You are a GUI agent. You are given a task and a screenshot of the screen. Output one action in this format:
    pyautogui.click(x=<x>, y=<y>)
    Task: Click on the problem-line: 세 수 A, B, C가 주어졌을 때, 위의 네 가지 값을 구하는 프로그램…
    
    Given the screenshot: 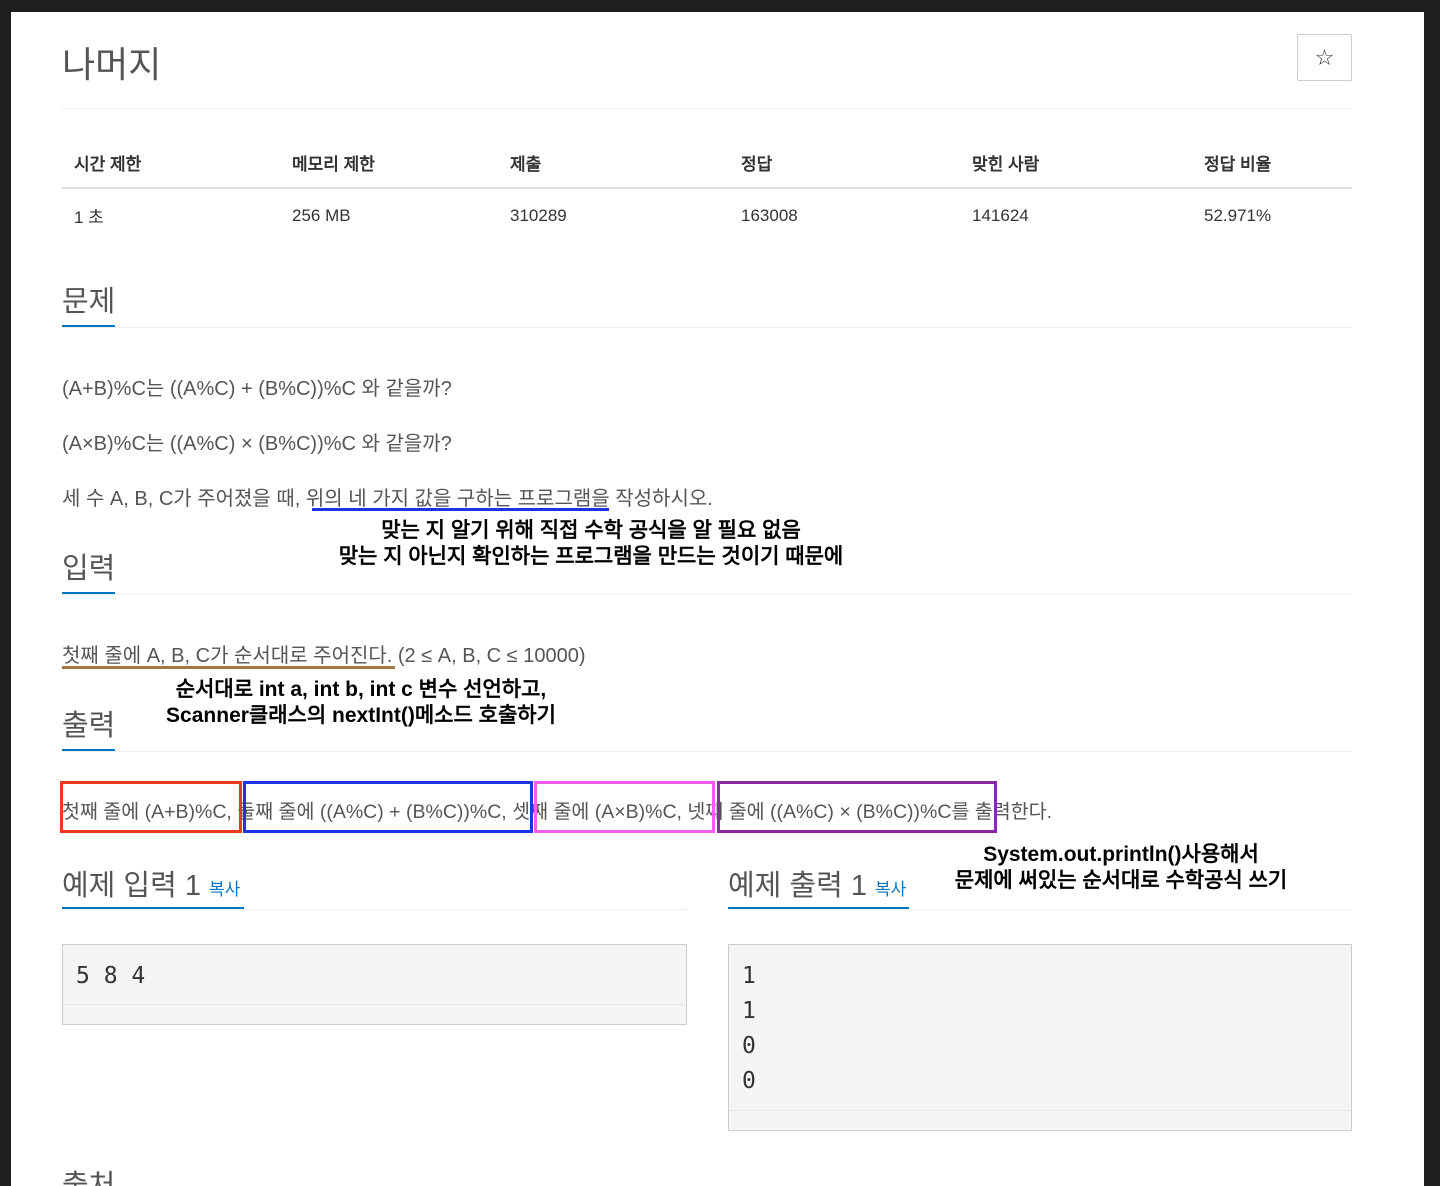 What is the action you would take?
    pyautogui.click(x=387, y=496)
    